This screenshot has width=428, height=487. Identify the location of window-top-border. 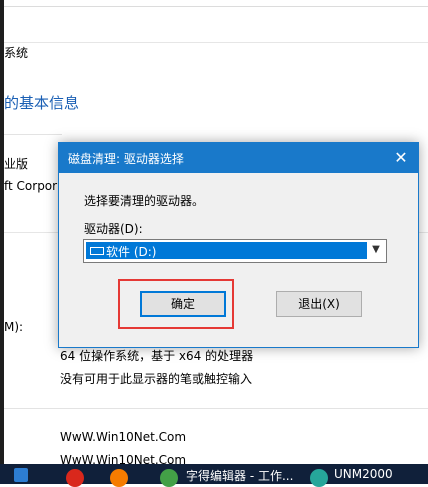
(216, 6).